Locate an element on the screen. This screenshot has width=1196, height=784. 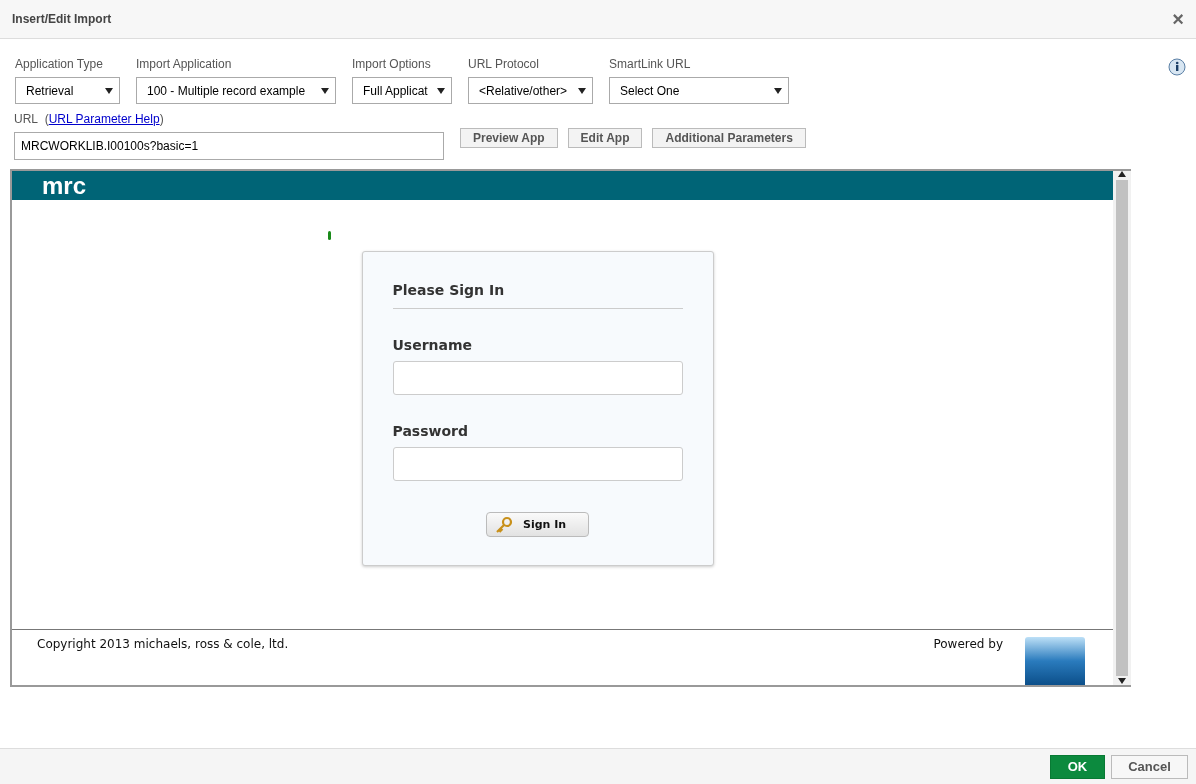
key-icon is located at coordinates (504, 524).